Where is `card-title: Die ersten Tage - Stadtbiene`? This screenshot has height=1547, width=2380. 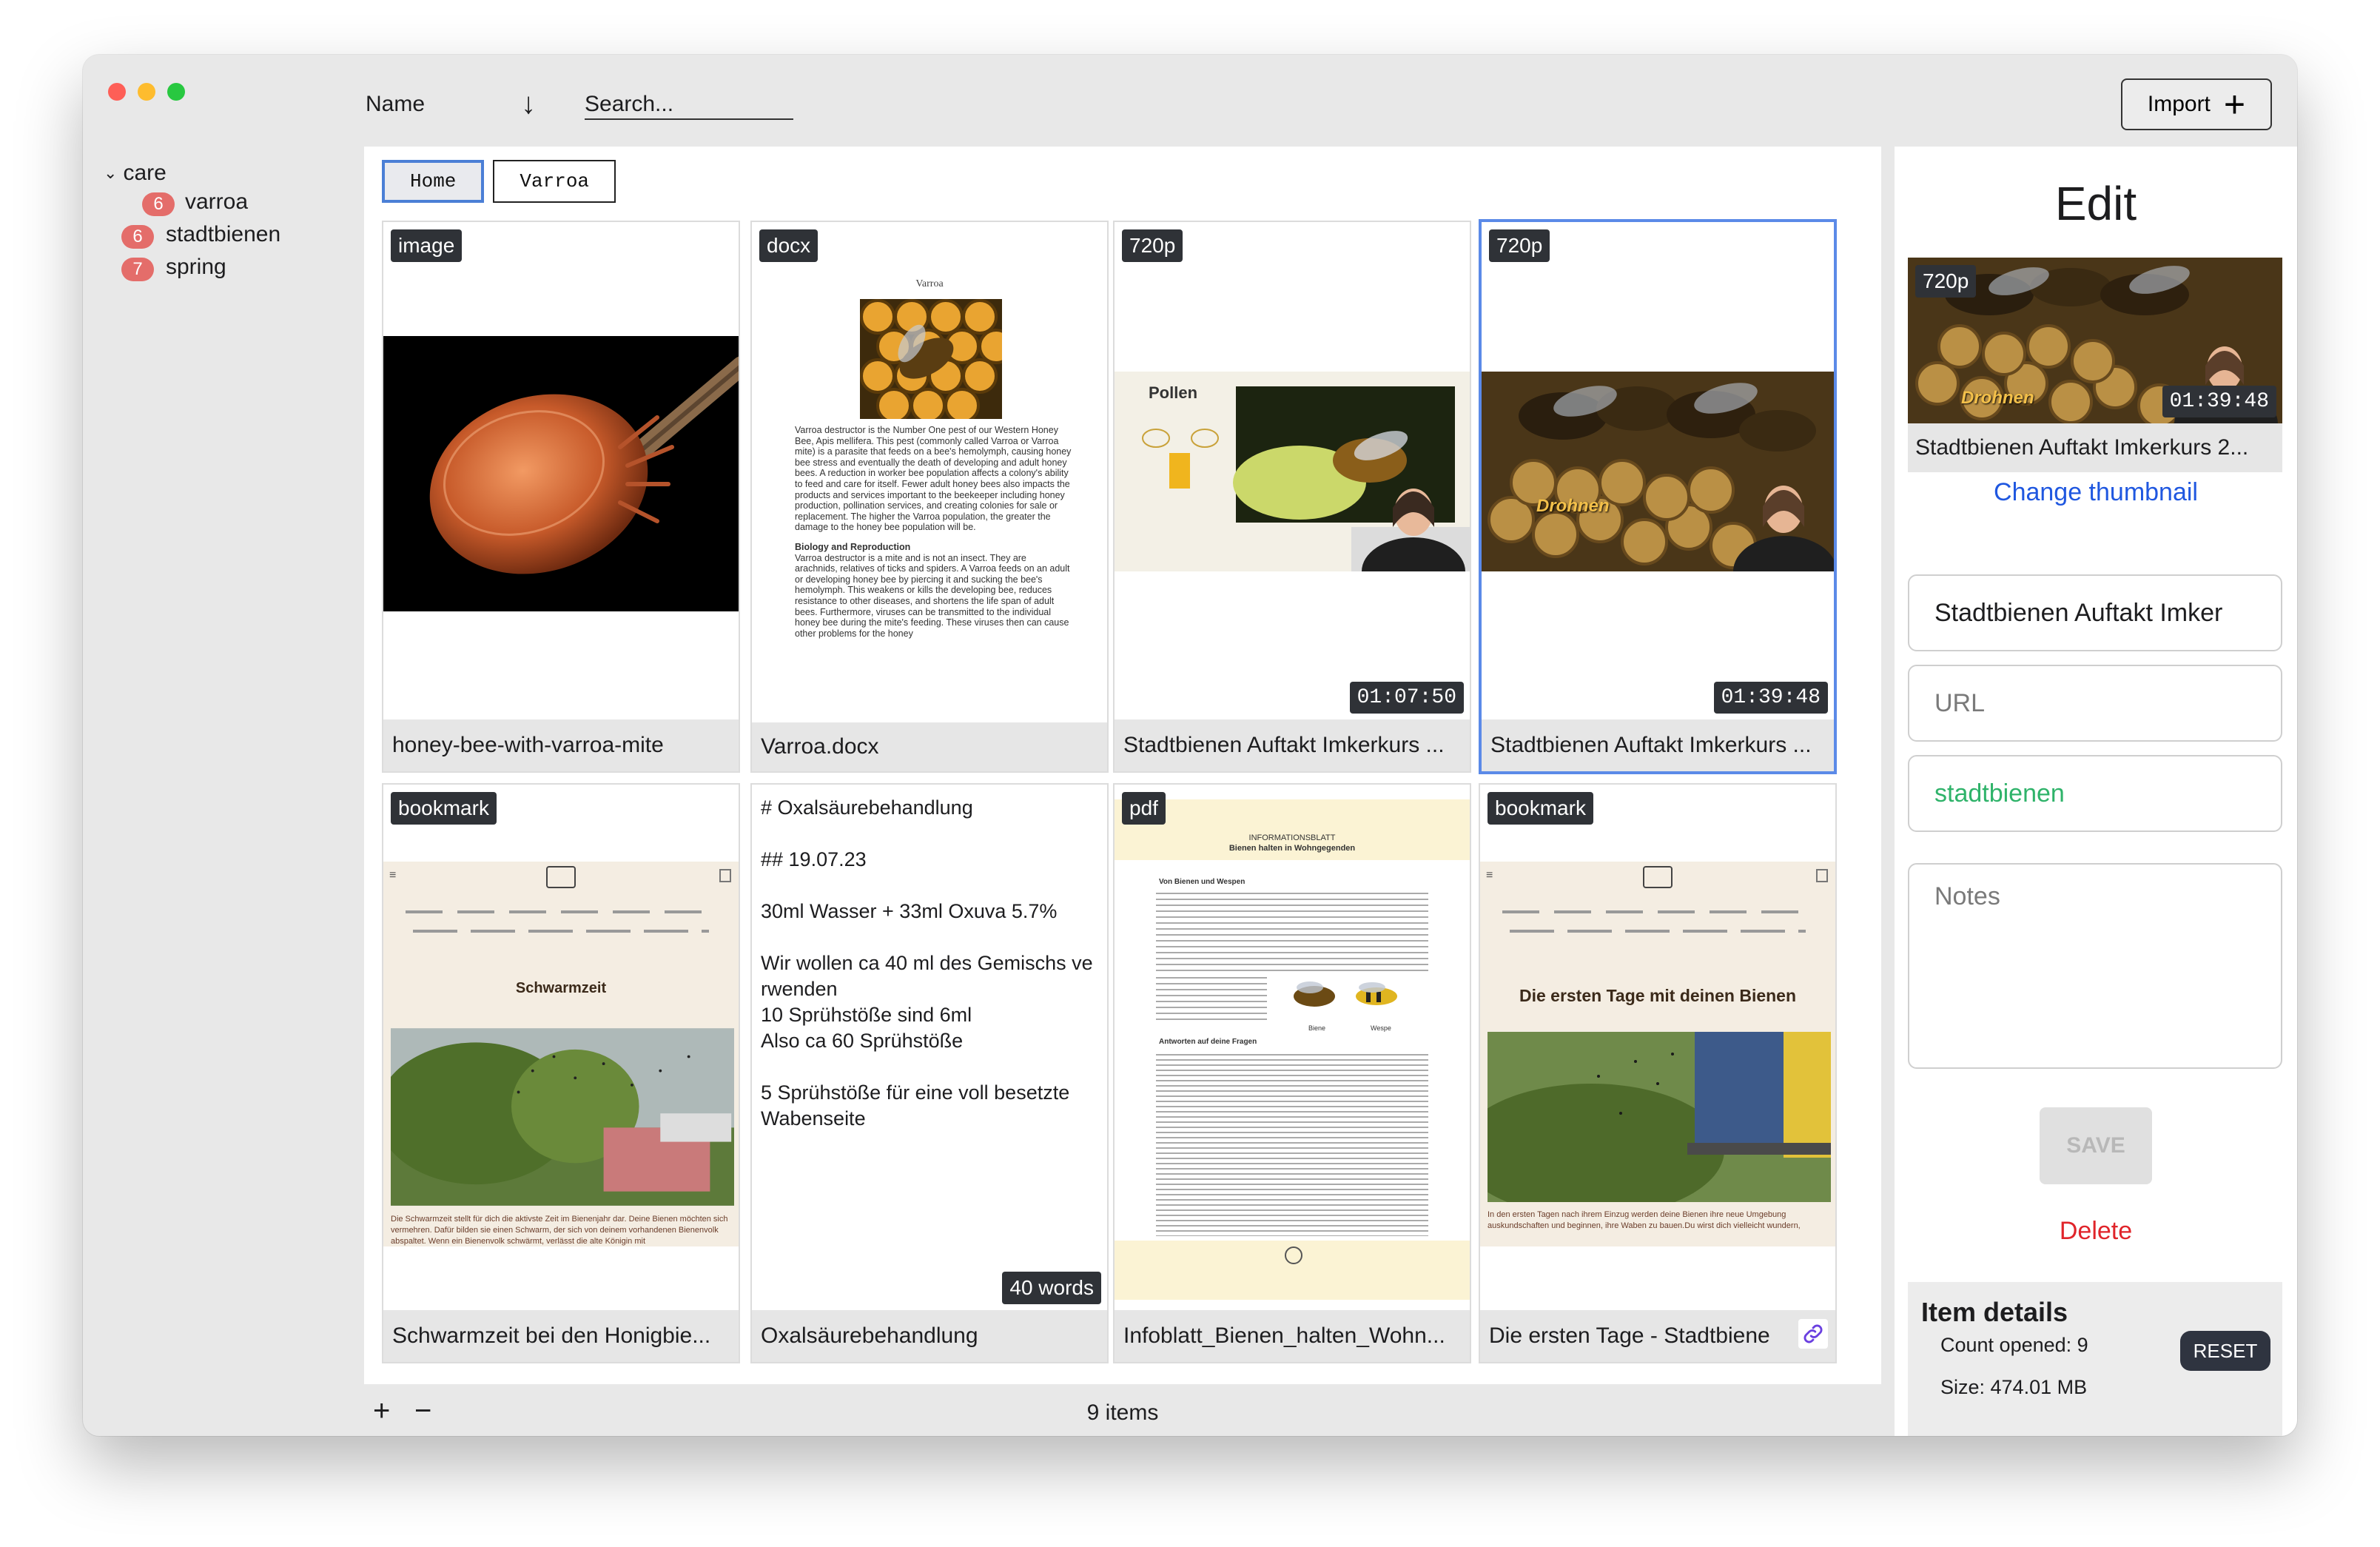 card-title: Die ersten Tage - Stadtbiene is located at coordinates (1658, 1336).